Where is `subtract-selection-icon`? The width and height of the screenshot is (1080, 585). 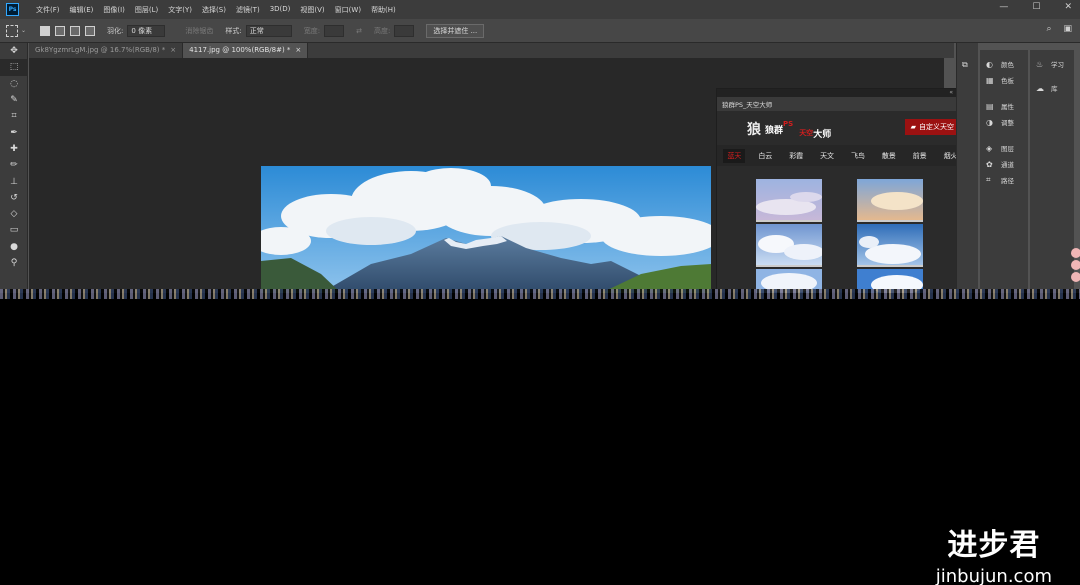 subtract-selection-icon is located at coordinates (75, 30).